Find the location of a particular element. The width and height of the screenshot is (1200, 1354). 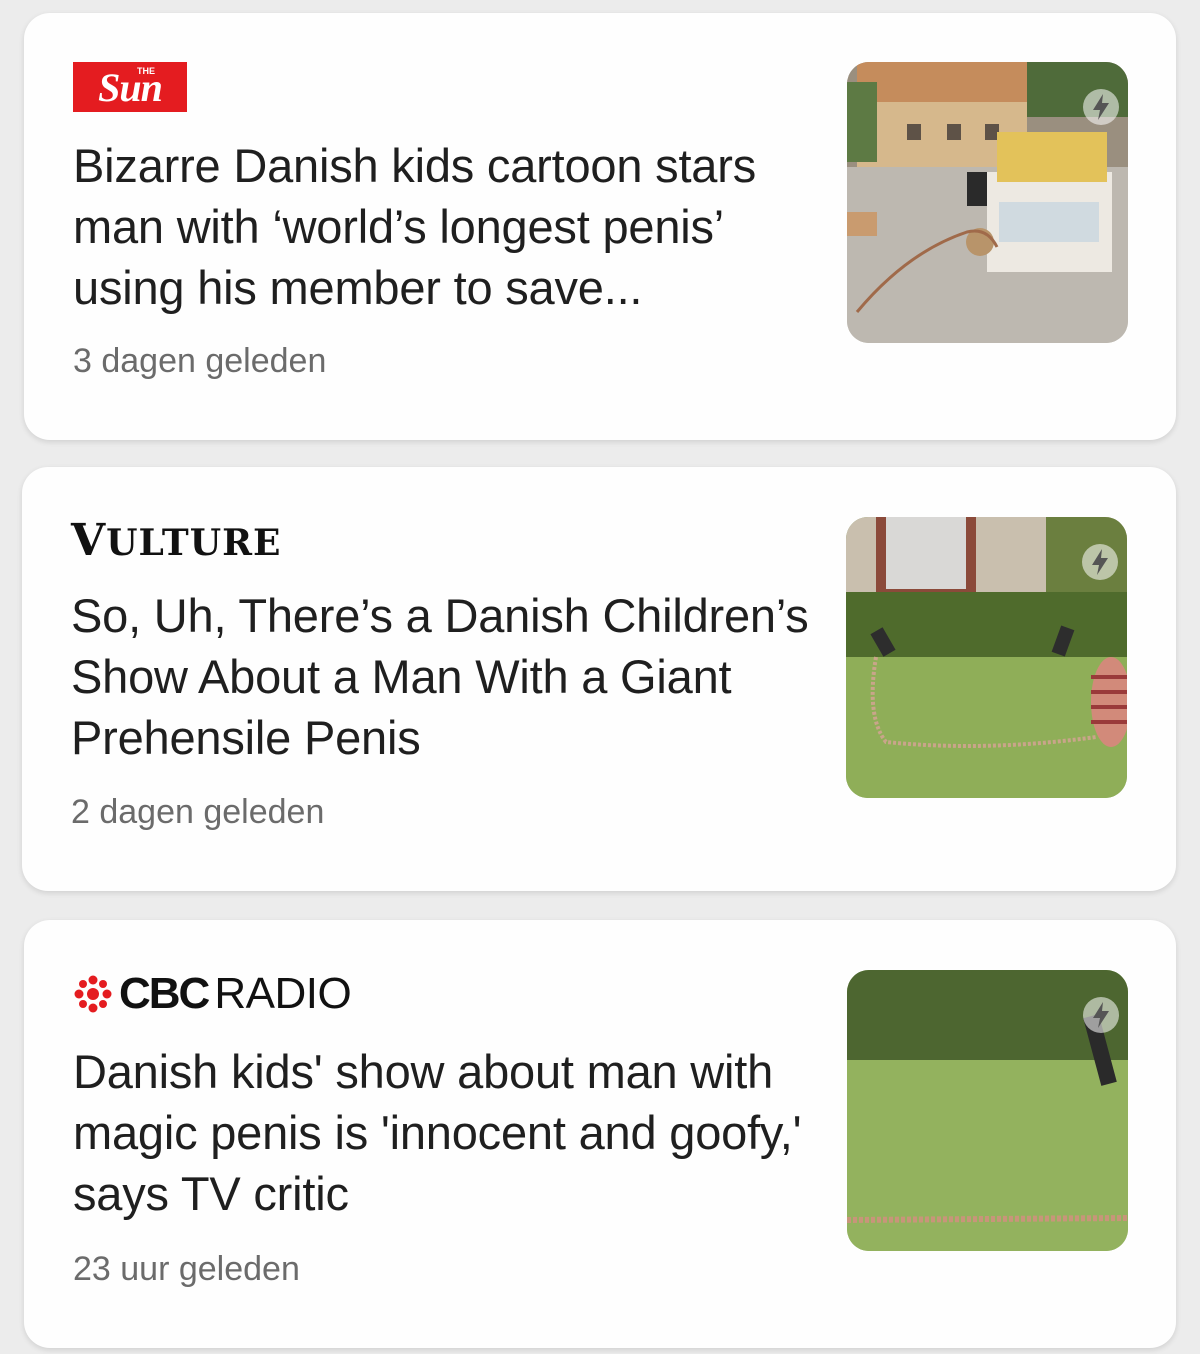

article-timestamp: 23 uur geleden is located at coordinates (186, 1269).